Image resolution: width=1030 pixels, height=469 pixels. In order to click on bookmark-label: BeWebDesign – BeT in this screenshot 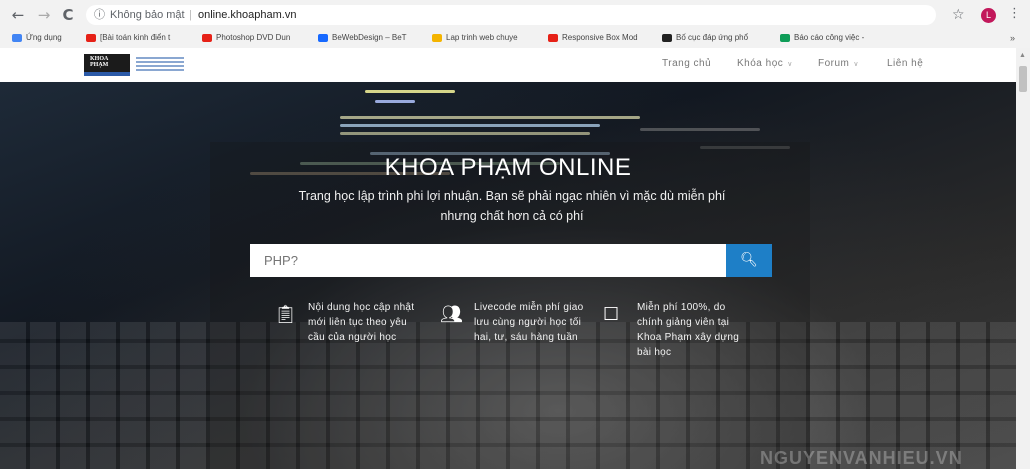, I will do `click(369, 37)`.